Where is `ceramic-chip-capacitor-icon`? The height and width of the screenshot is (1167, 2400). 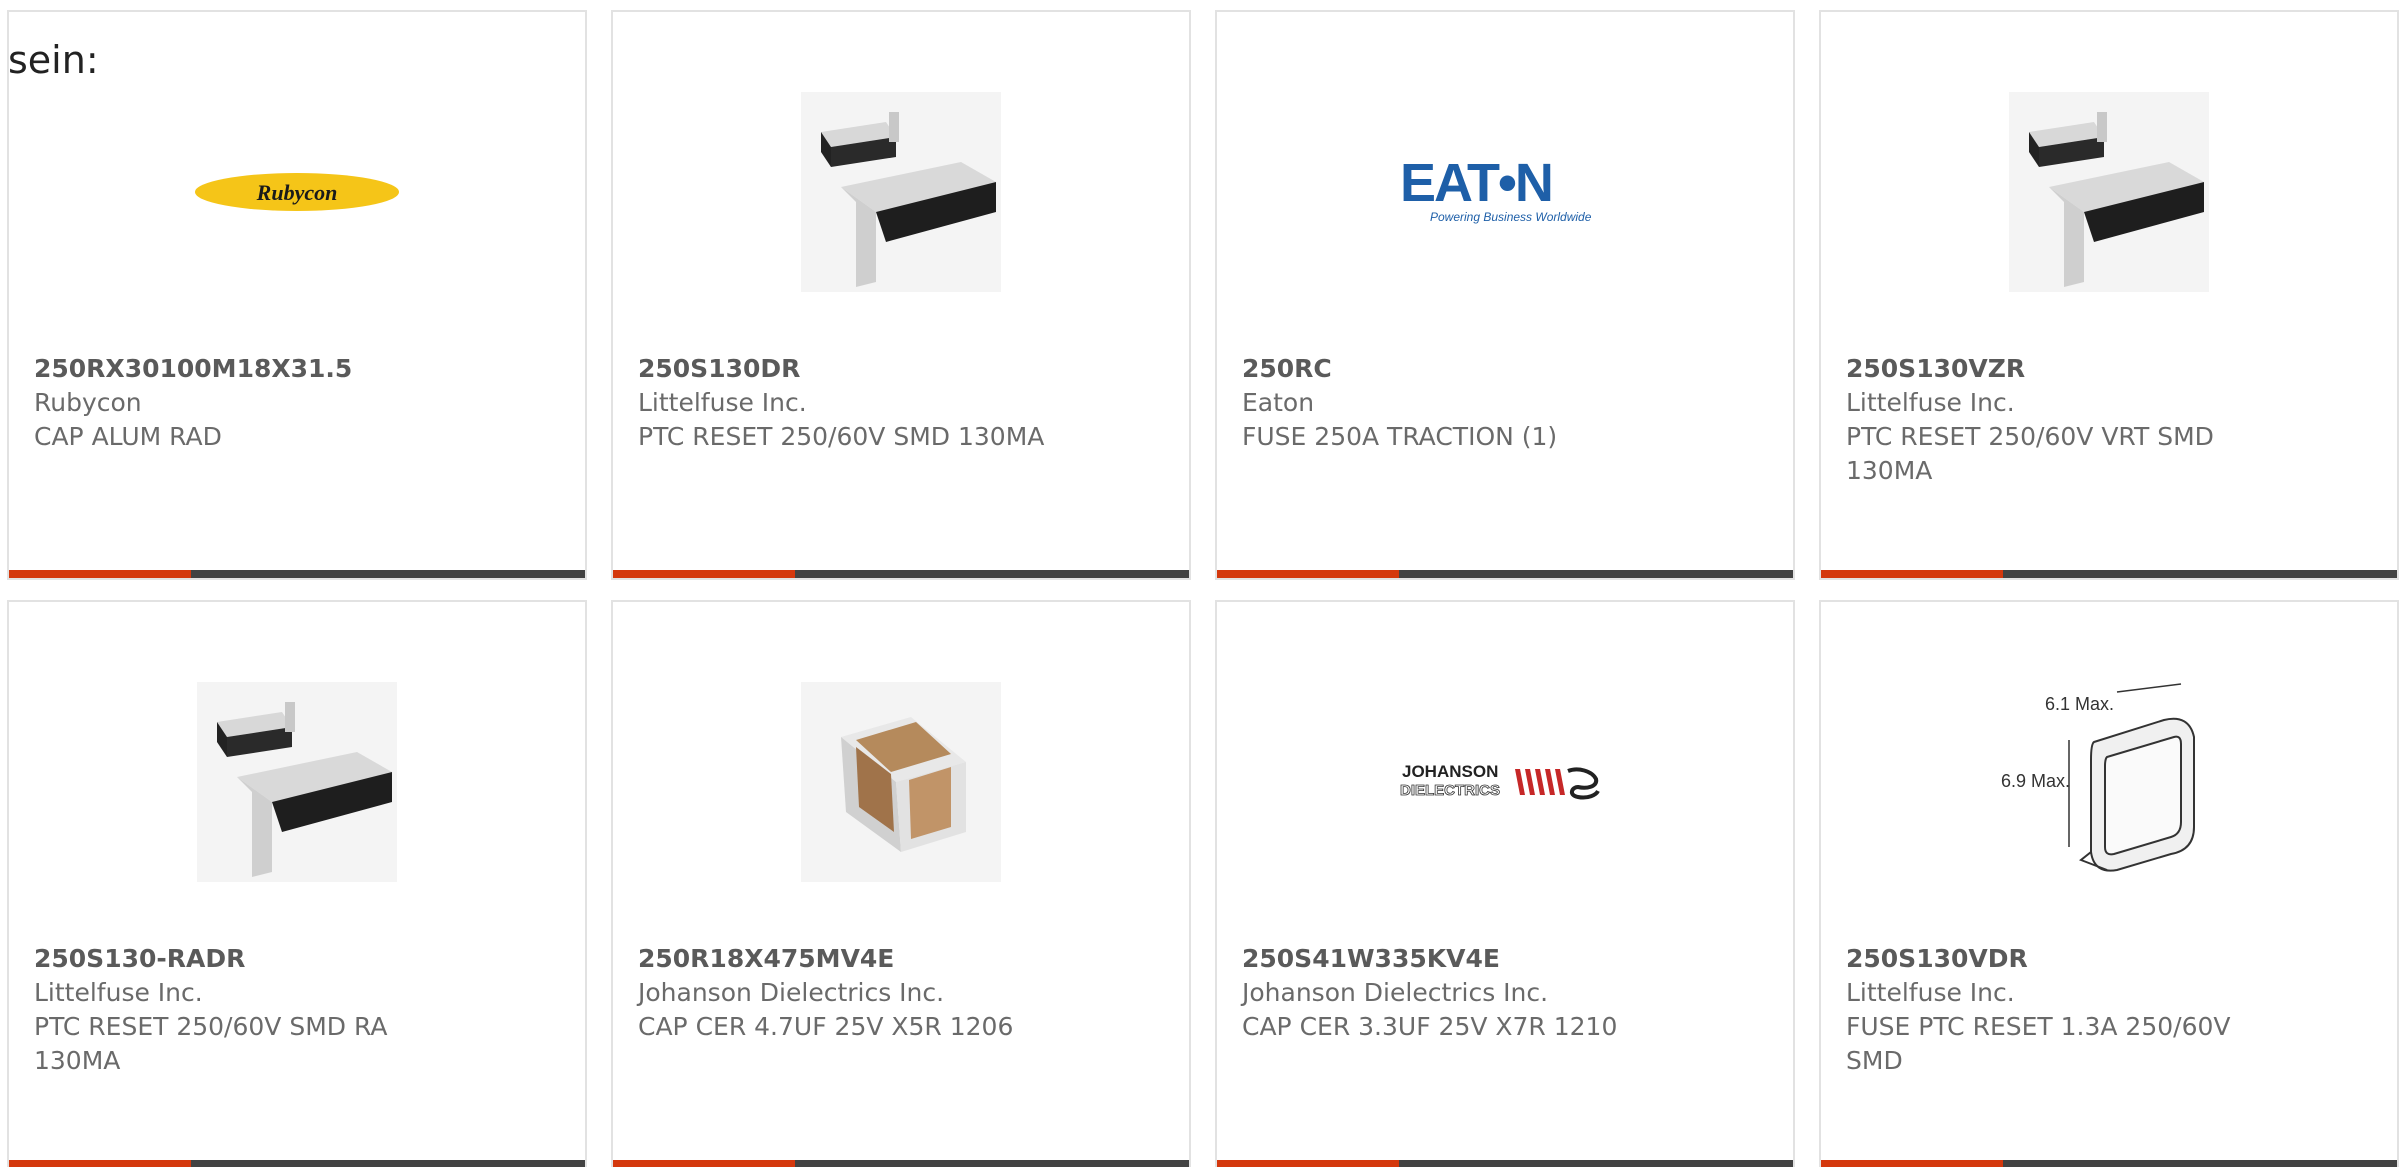 ceramic-chip-capacitor-icon is located at coordinates (901, 782).